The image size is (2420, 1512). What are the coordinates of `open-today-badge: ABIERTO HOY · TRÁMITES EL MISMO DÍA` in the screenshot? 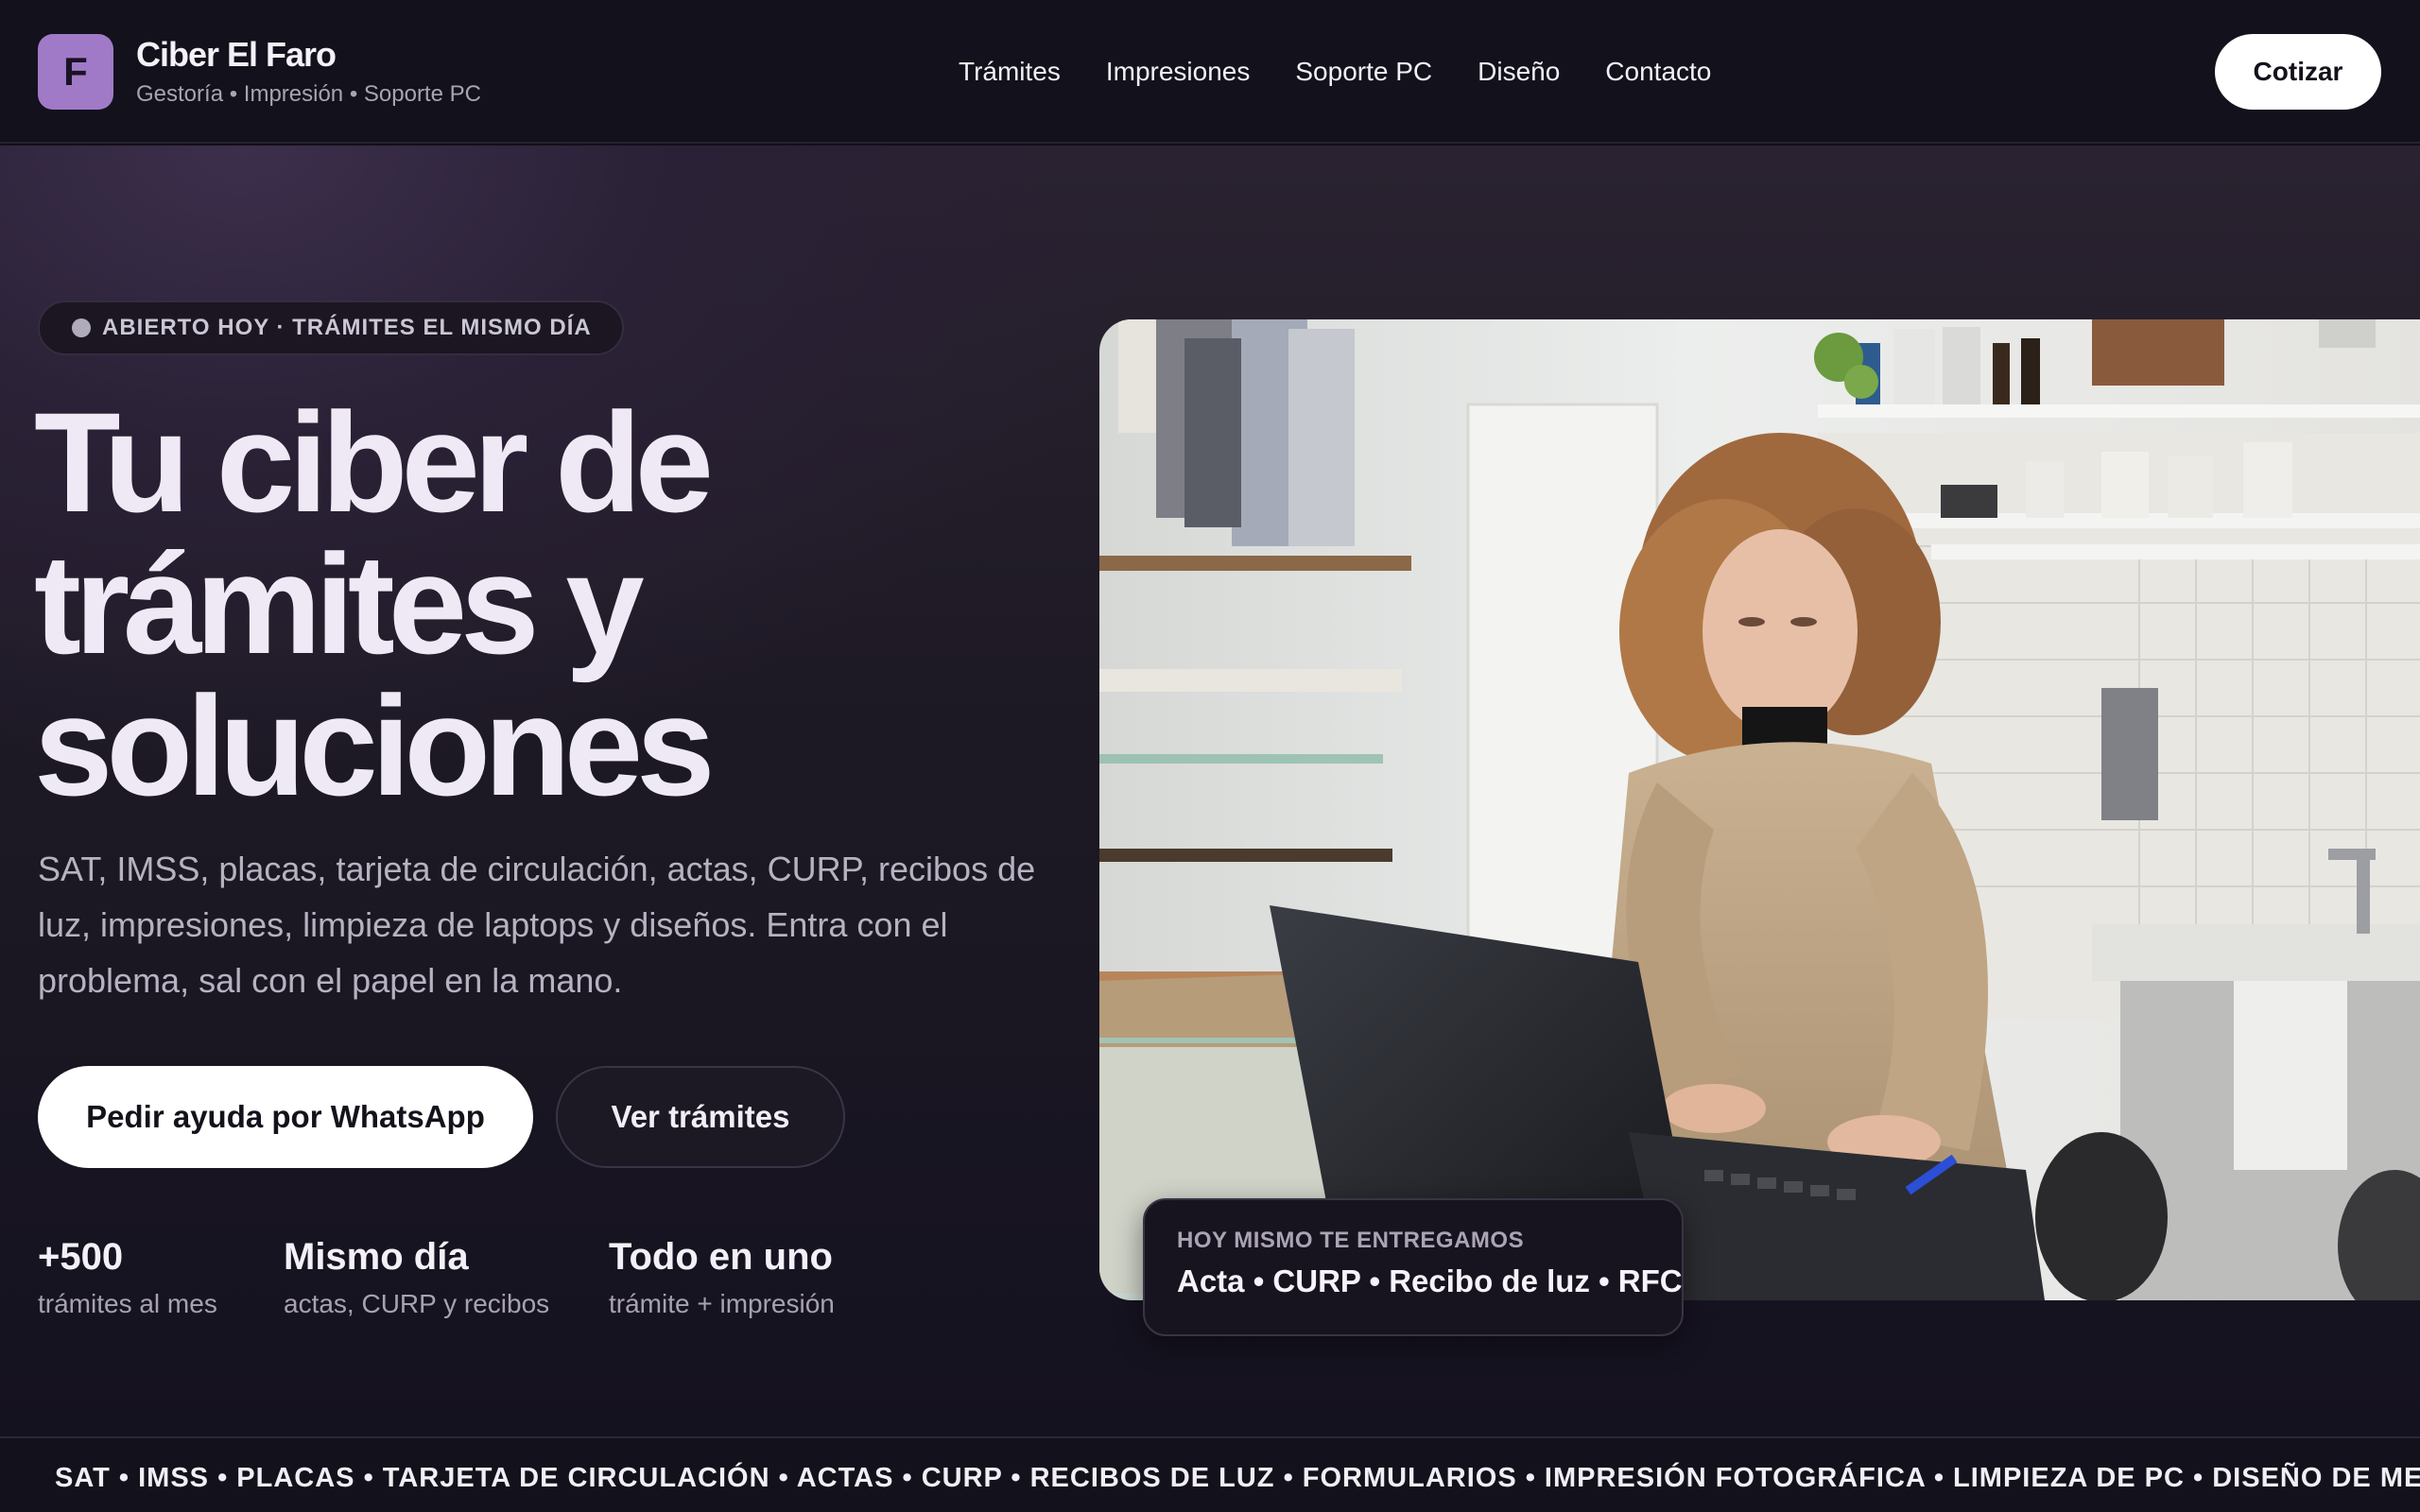 It's located at (331, 328).